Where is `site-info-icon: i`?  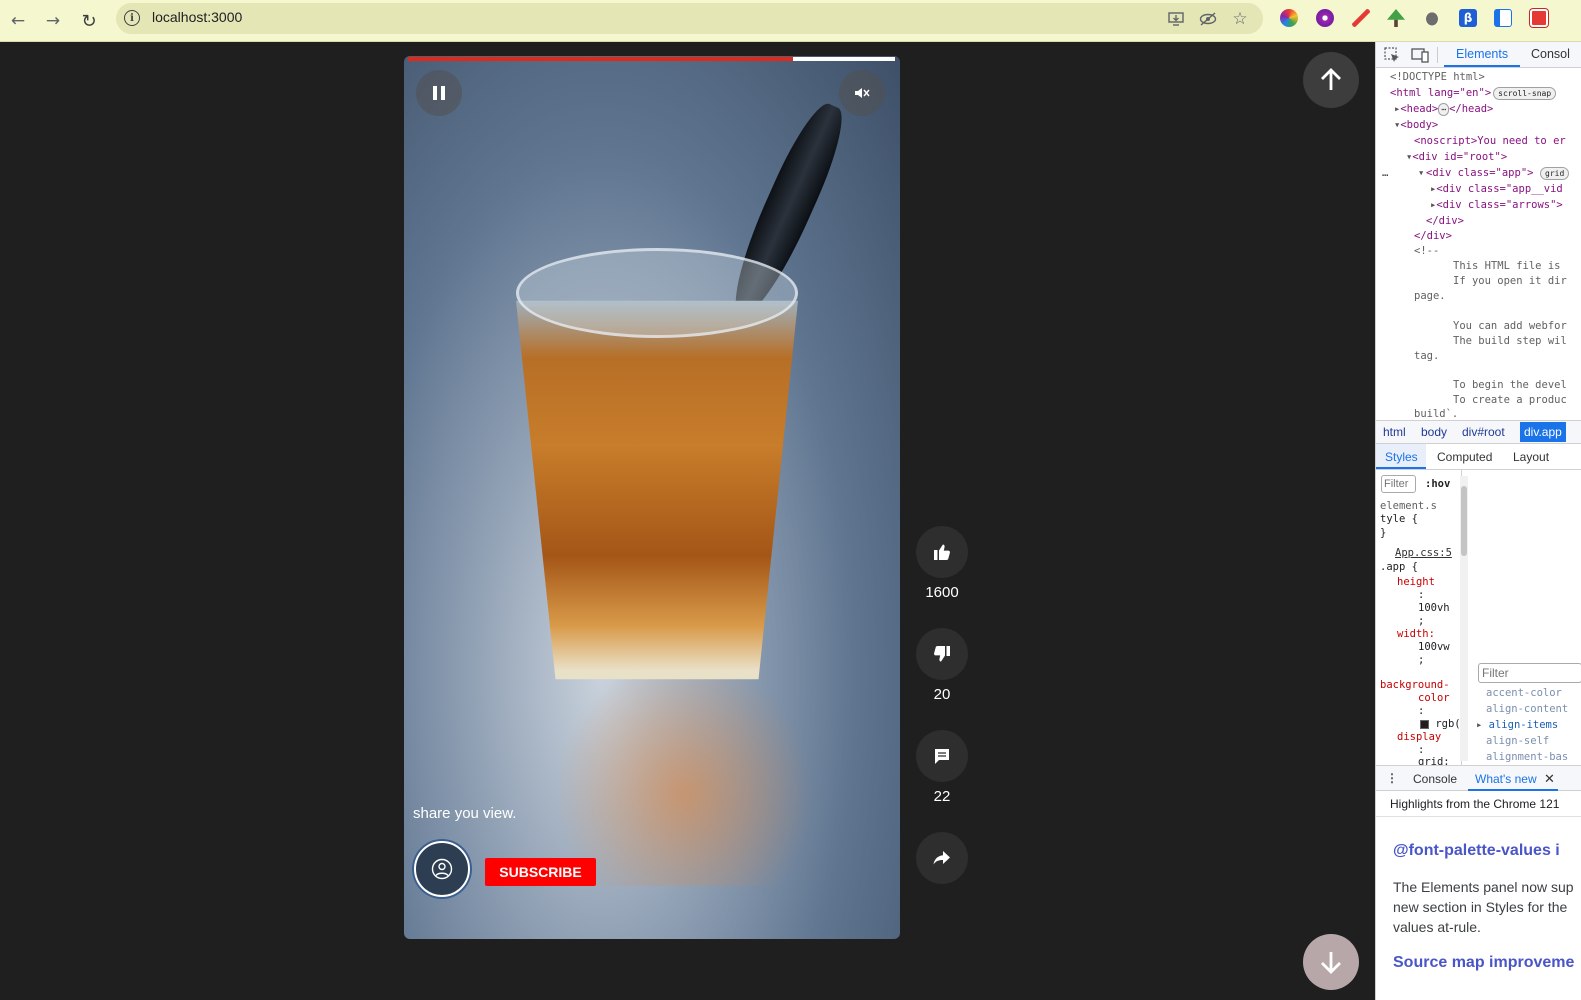
site-info-icon: i is located at coordinates (132, 18).